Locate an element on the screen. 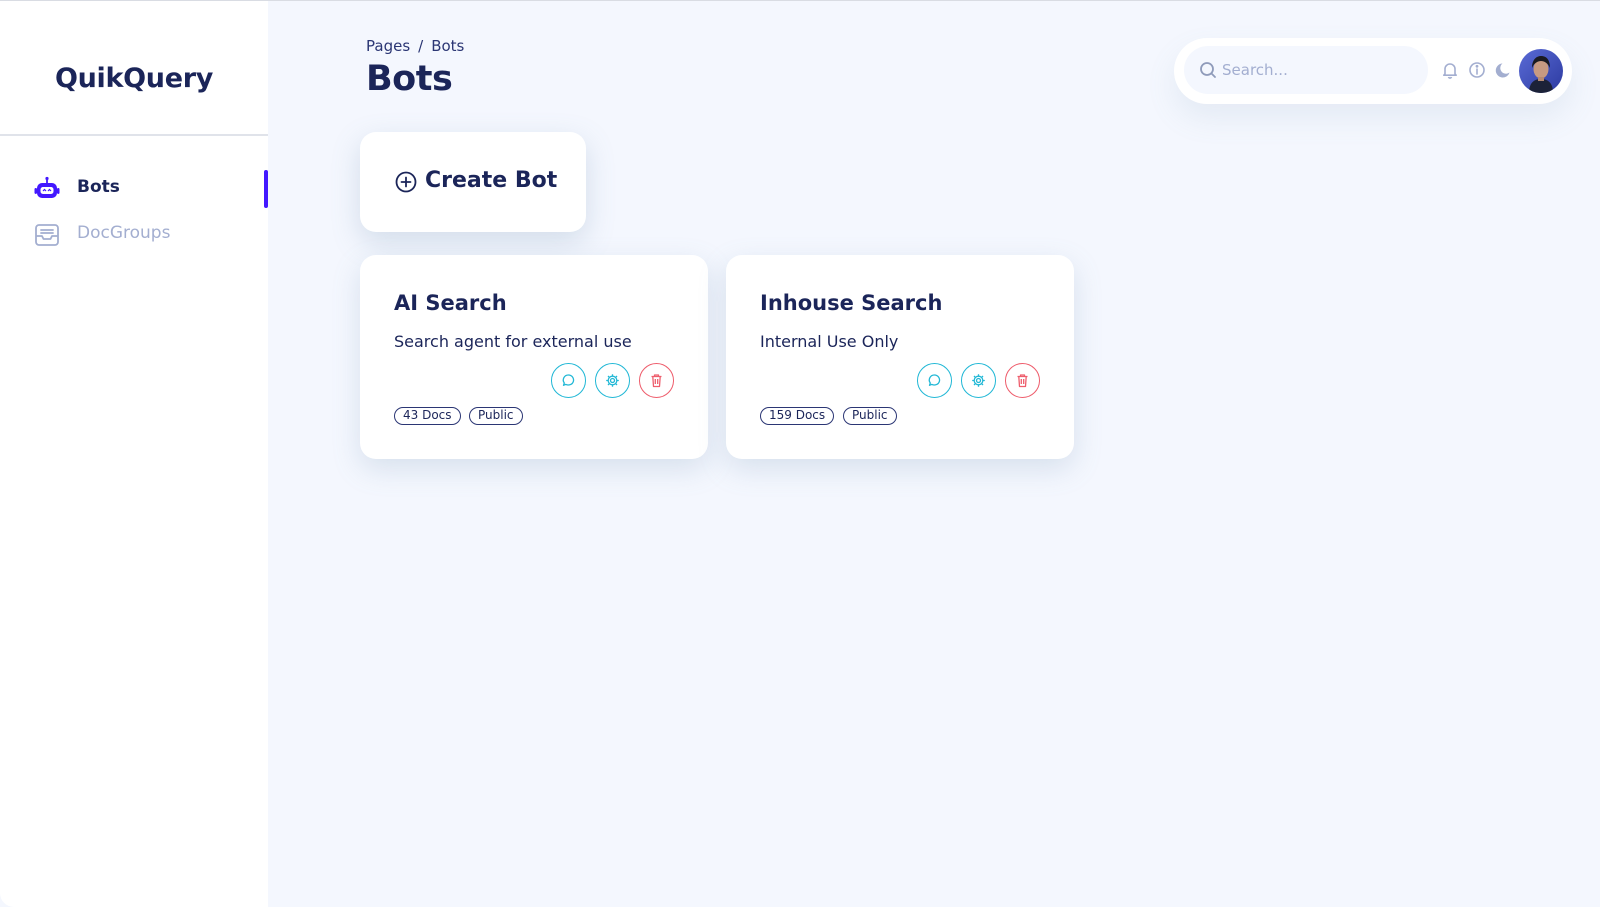  search-input is located at coordinates (1320, 70).